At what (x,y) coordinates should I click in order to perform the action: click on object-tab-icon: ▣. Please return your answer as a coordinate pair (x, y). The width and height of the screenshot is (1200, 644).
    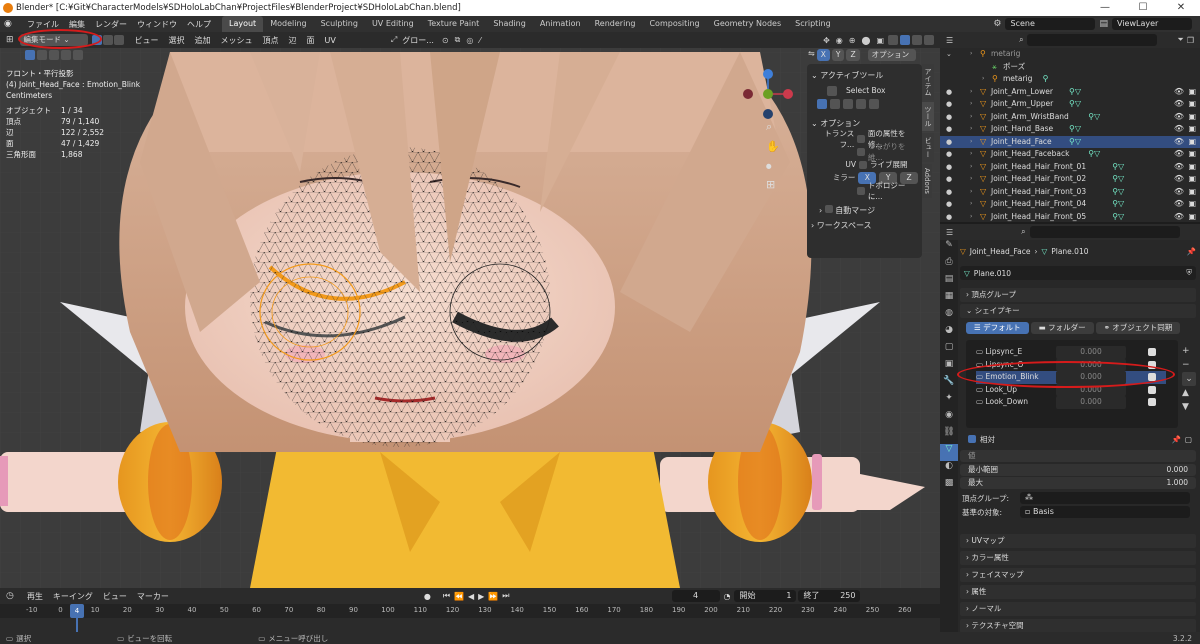
    Looking at the image, I should click on (949, 367).